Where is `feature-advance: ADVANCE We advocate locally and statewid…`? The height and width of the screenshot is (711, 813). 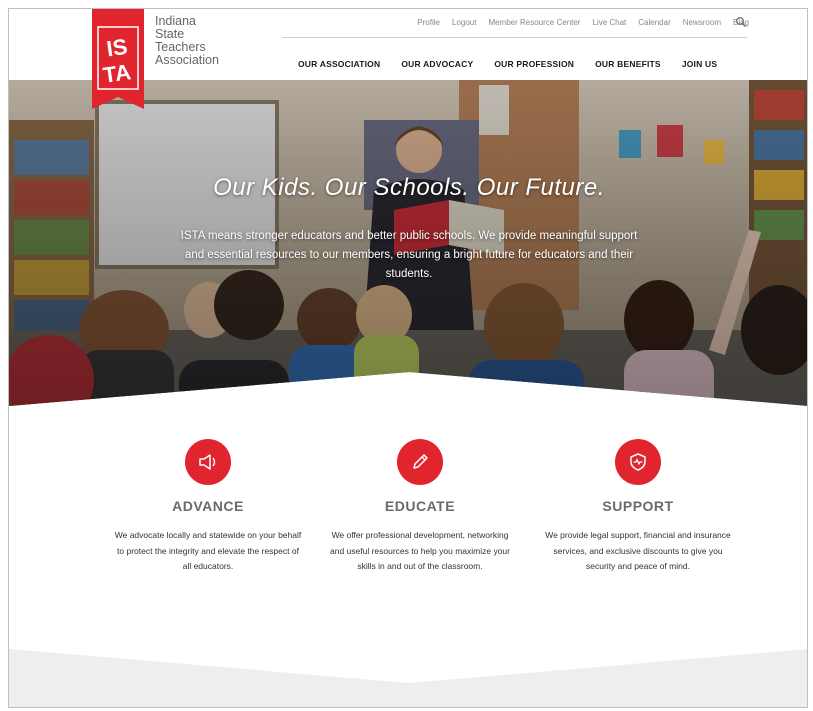
feature-advance: ADVANCE We advocate locally and statewid… is located at coordinates (208, 507).